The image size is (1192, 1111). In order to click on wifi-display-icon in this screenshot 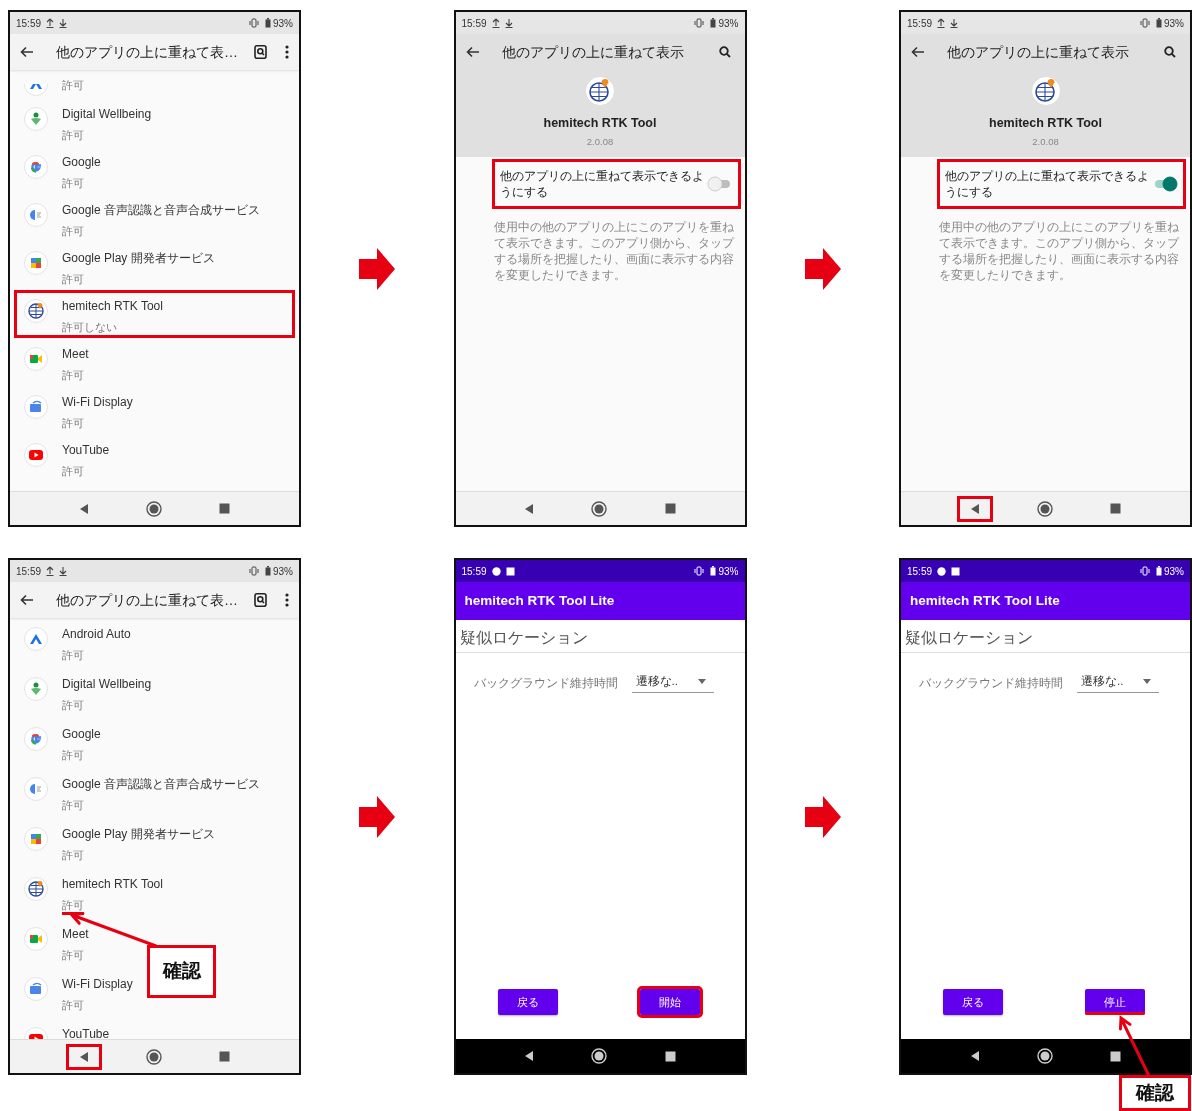, I will do `click(36, 989)`.